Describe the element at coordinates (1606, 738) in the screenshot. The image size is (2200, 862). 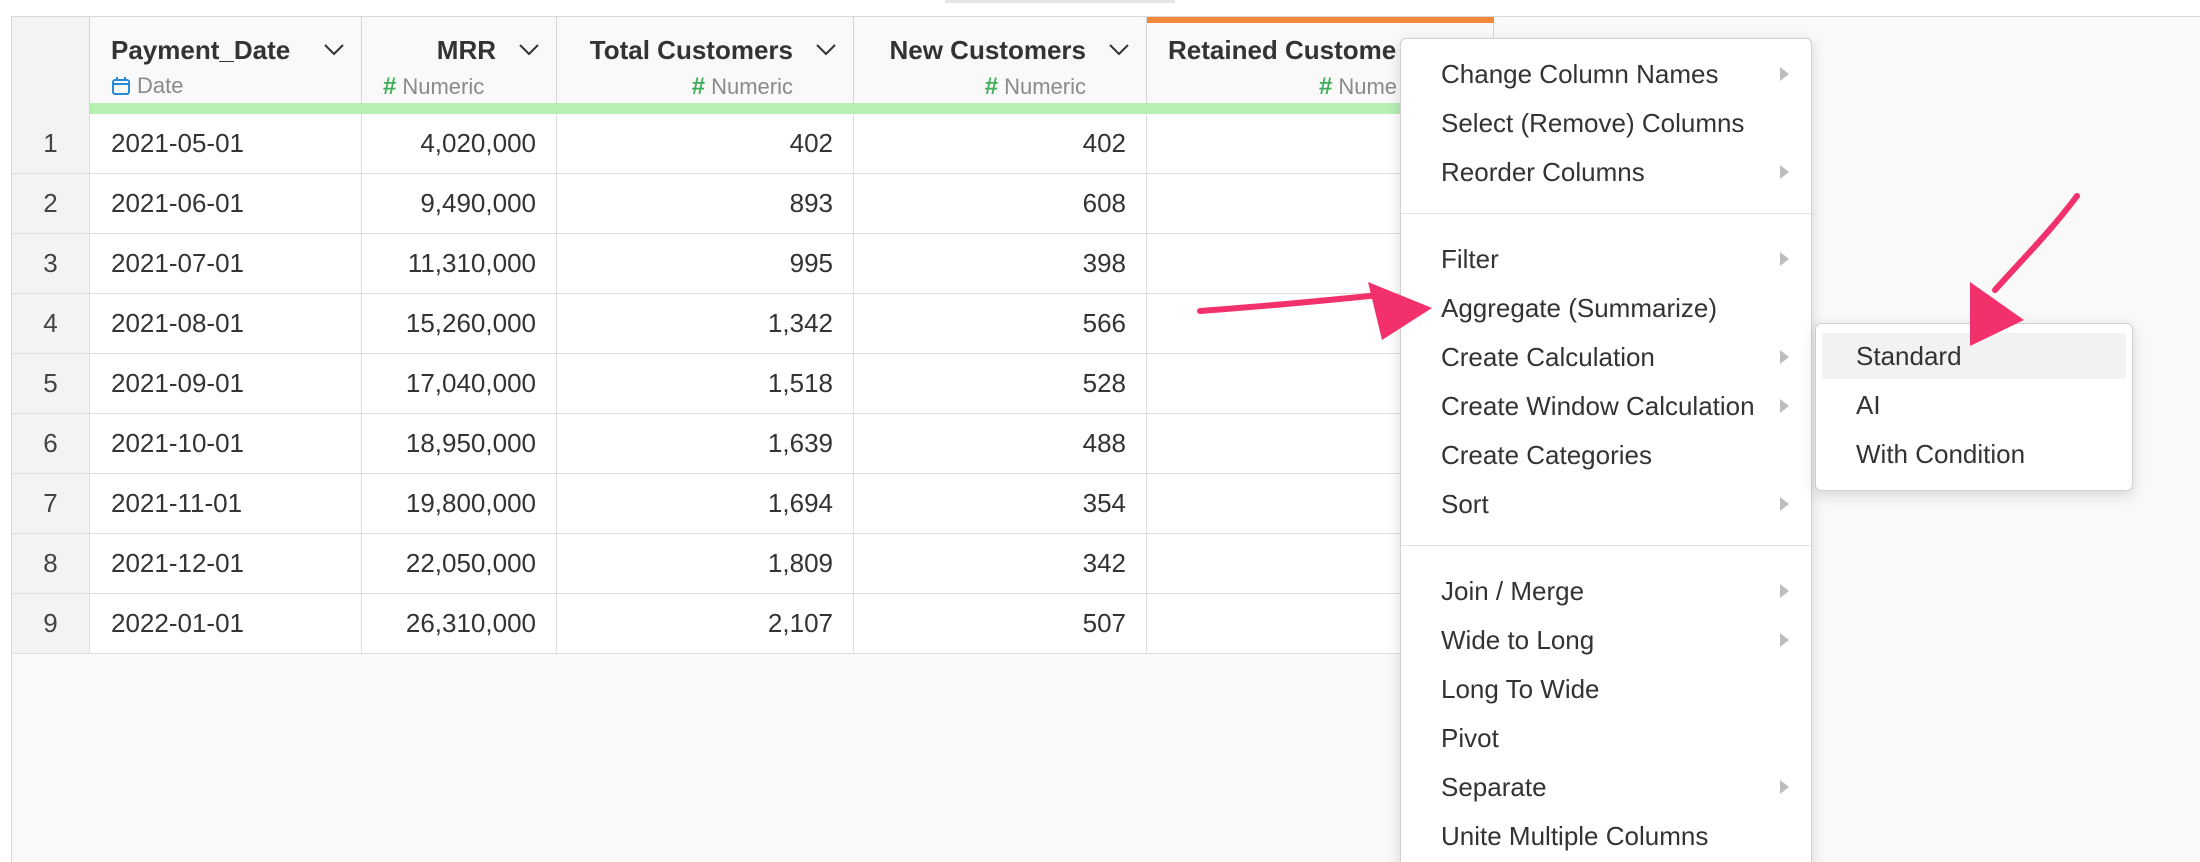
I see `menu-item-pivot: Pivot` at that location.